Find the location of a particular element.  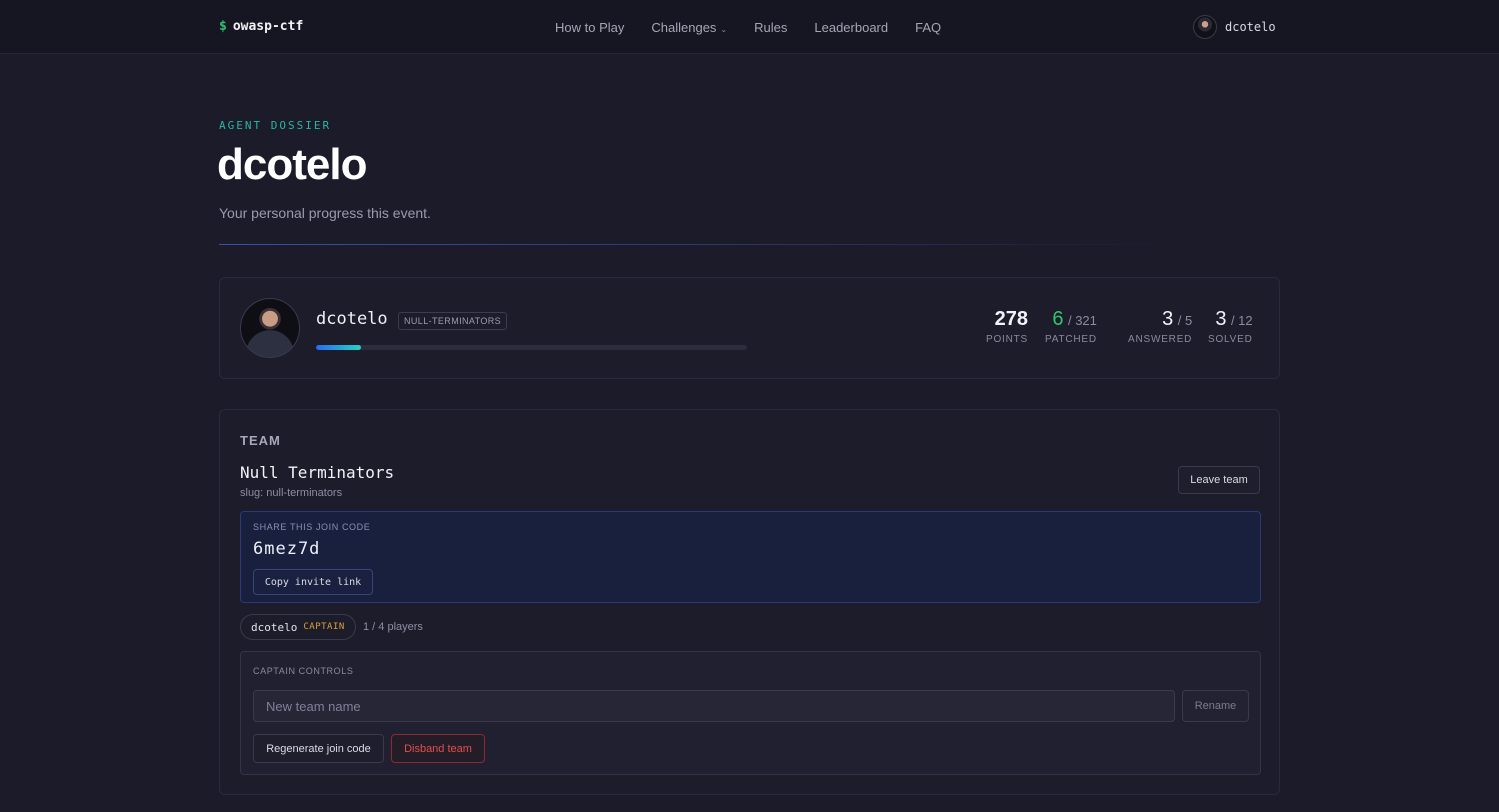

leave-team-button: Leave team is located at coordinates (1219, 480).